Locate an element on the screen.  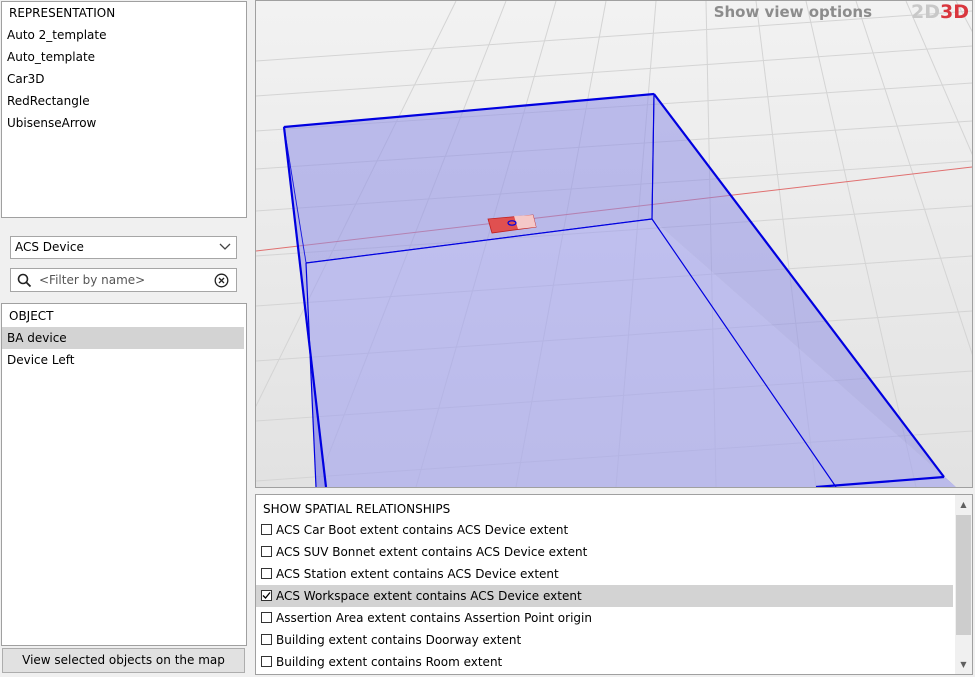
checkmark-icon is located at coordinates (266, 595).